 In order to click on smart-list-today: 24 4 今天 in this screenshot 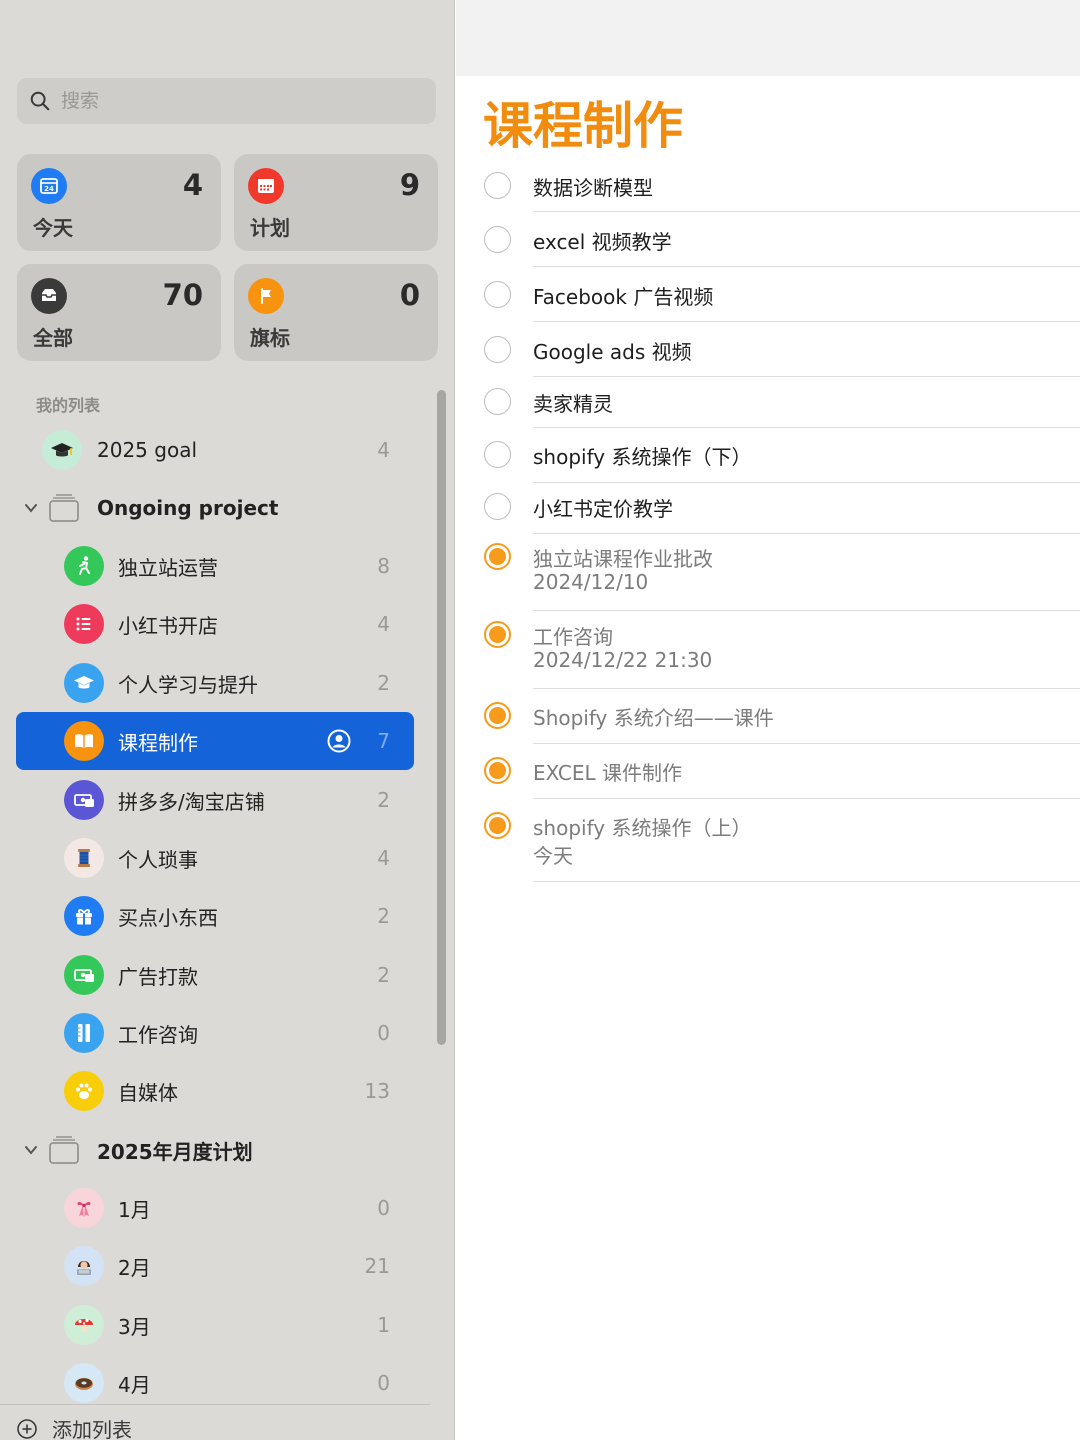, I will do `click(119, 202)`.